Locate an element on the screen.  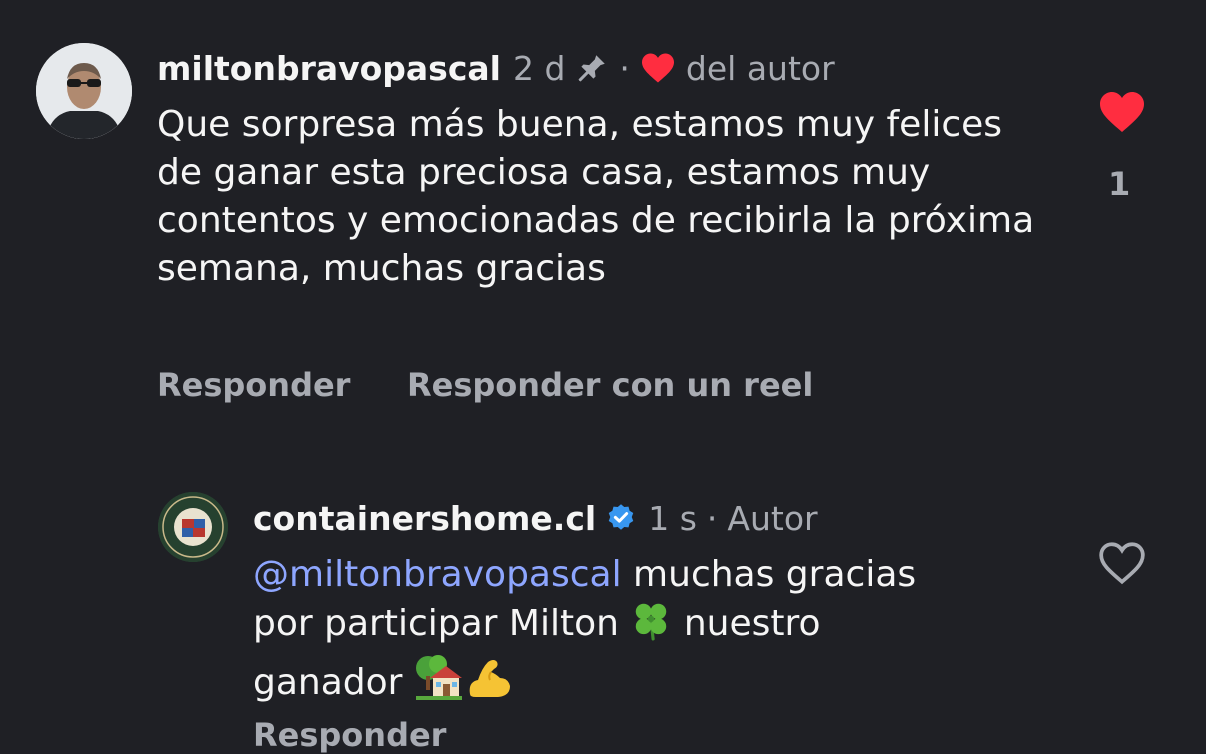
like-count: 1 is located at coordinates (1119, 184).